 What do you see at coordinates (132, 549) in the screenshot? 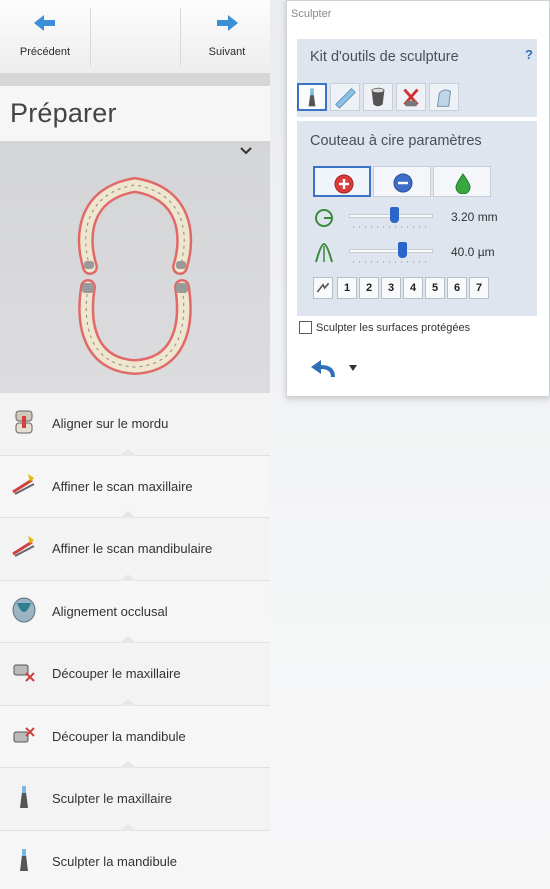
I see `step-label: Affiner le scan mandibulaire` at bounding box center [132, 549].